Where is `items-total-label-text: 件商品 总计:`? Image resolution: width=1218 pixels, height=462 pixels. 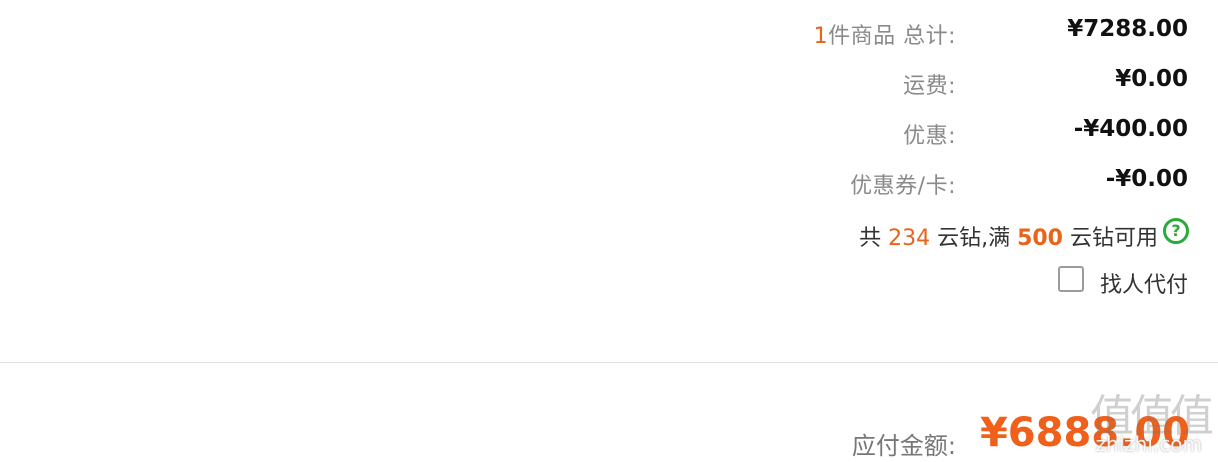
items-total-label-text: 件商品 总计: is located at coordinates (892, 36).